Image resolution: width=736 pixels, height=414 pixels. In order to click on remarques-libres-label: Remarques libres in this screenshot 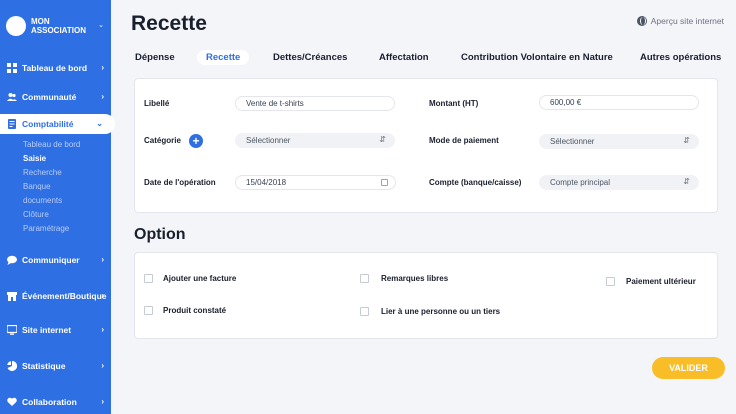, I will do `click(415, 278)`.